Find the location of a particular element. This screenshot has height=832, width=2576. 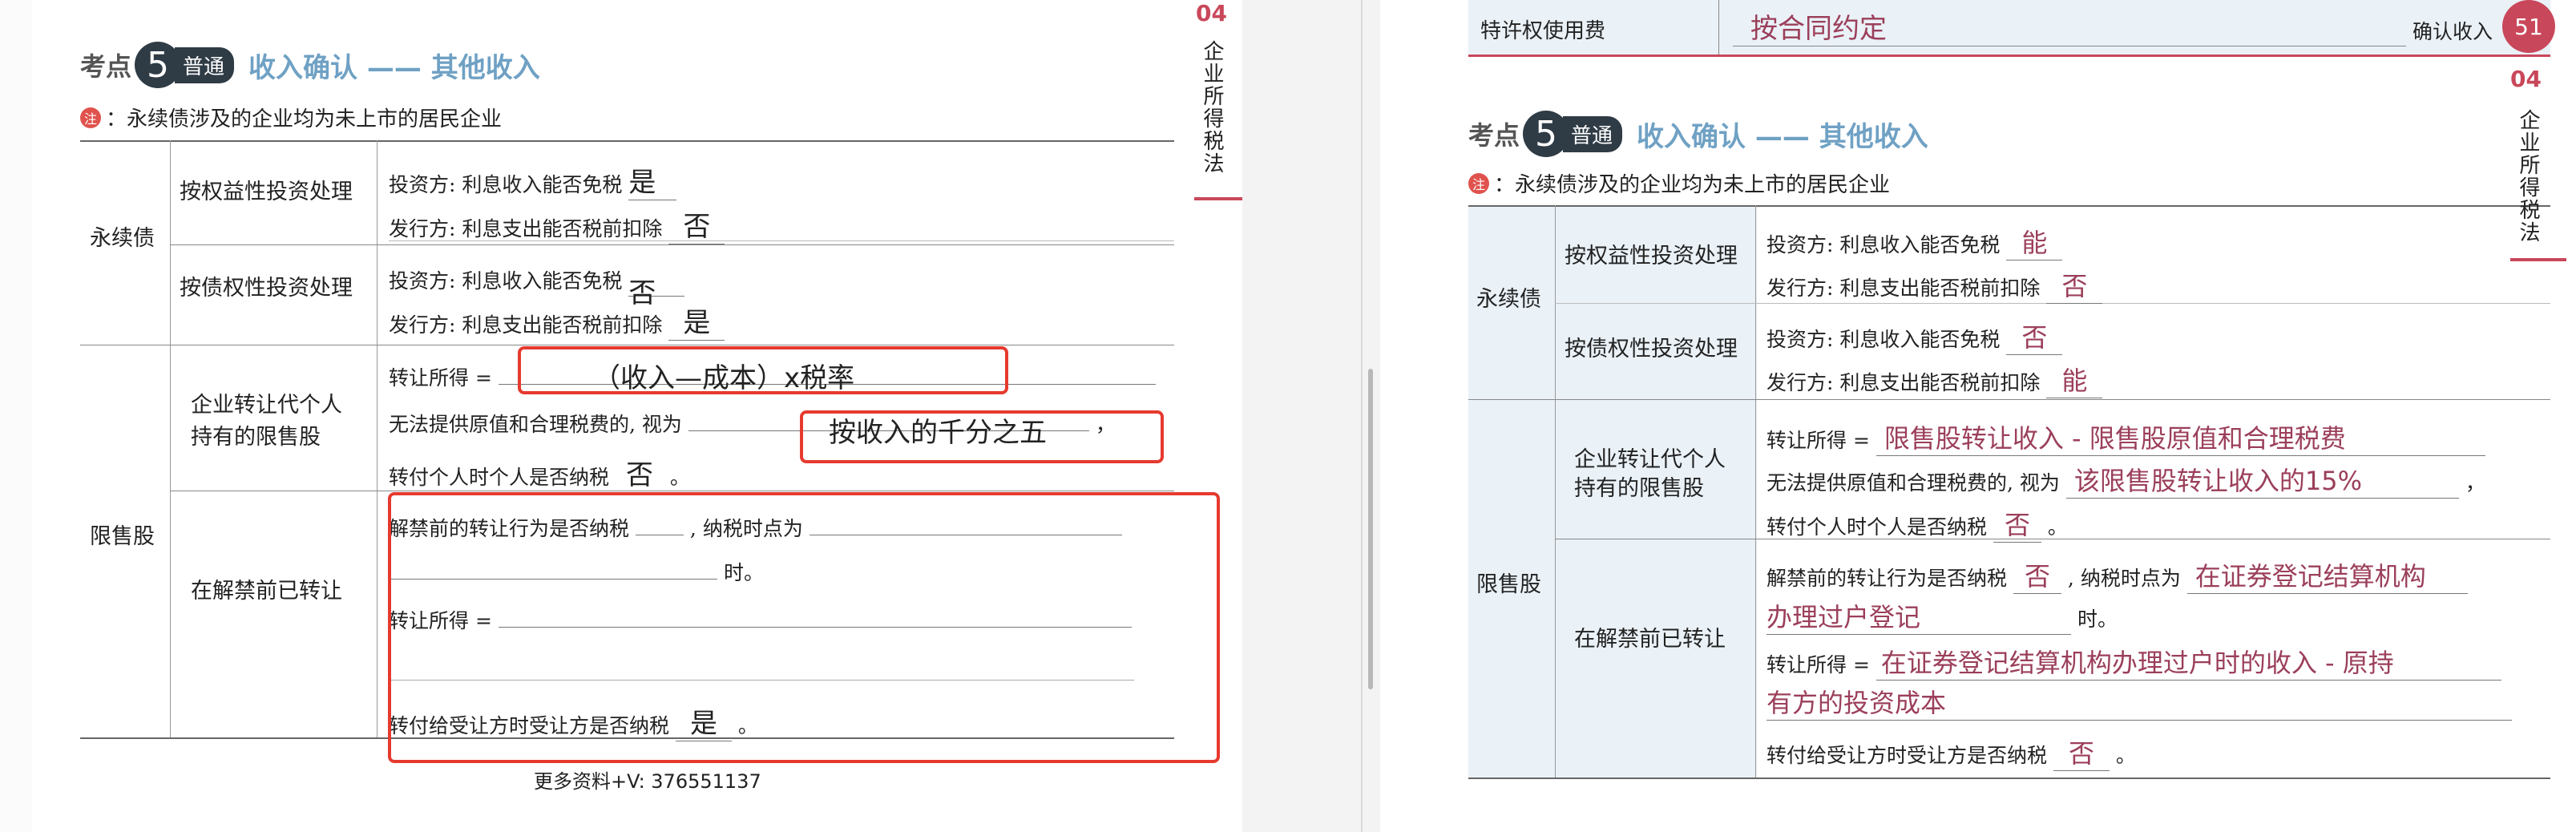

top-row-label: 特许权使用费 is located at coordinates (1543, 31).